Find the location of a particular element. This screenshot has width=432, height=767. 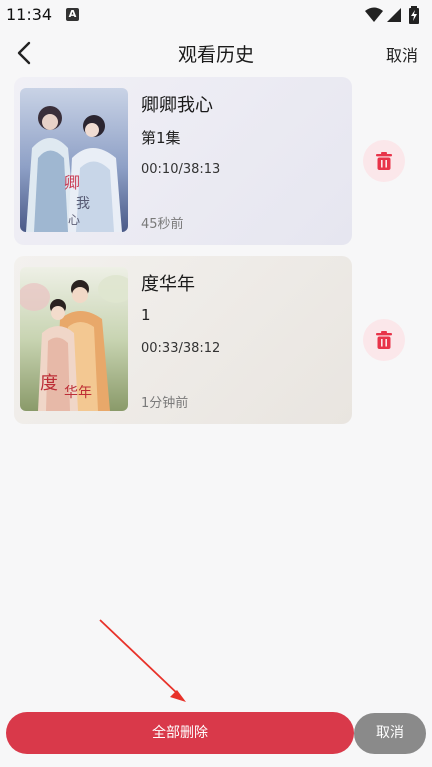

status-icons is located at coordinates (395, 15).